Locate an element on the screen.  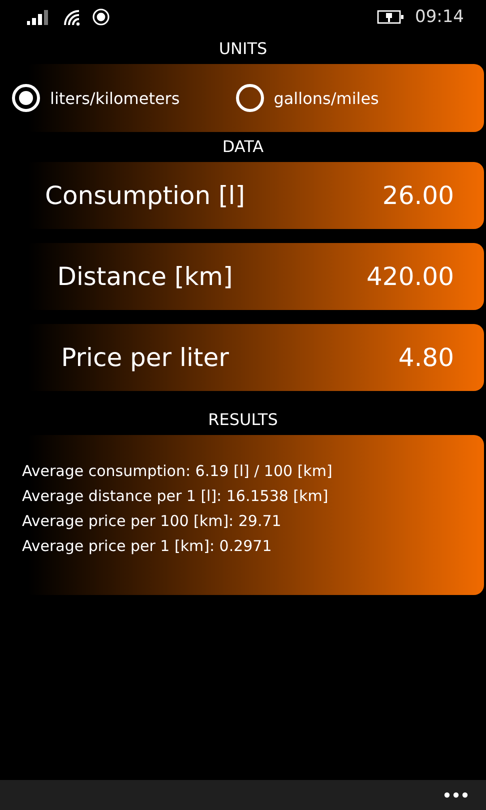
section-title: UNITS is located at coordinates (243, 49).